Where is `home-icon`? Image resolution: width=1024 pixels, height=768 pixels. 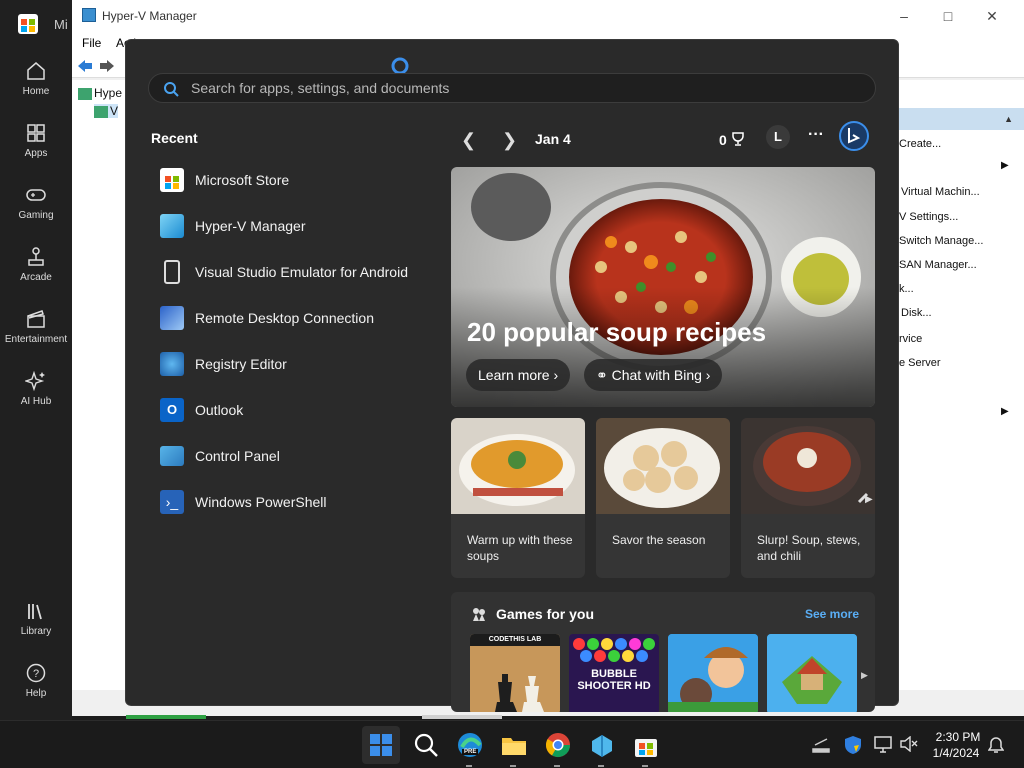
home-icon is located at coordinates (36, 71).